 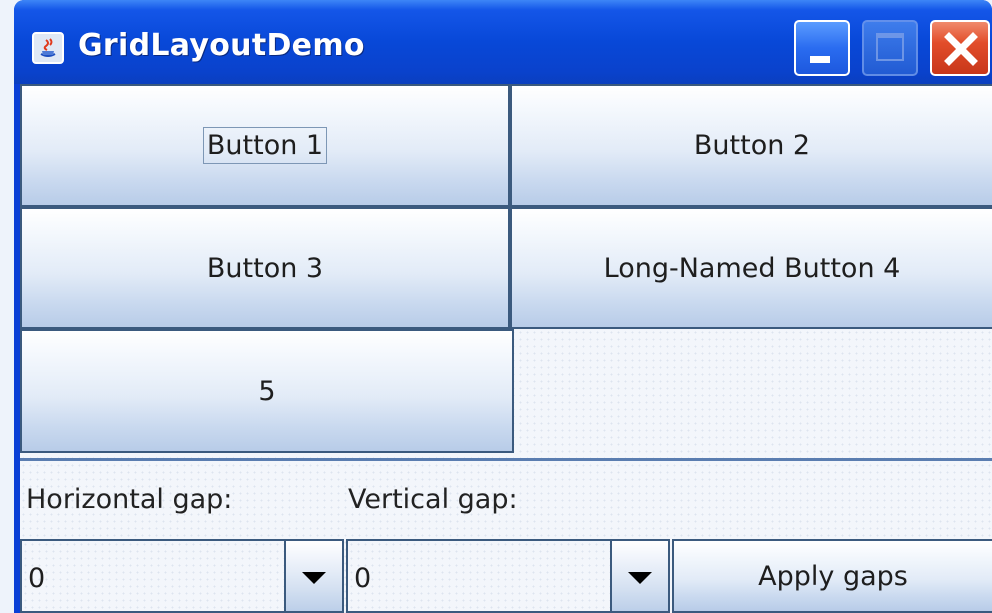 I want to click on apply-gaps-label: Apply gaps, so click(x=833, y=576).